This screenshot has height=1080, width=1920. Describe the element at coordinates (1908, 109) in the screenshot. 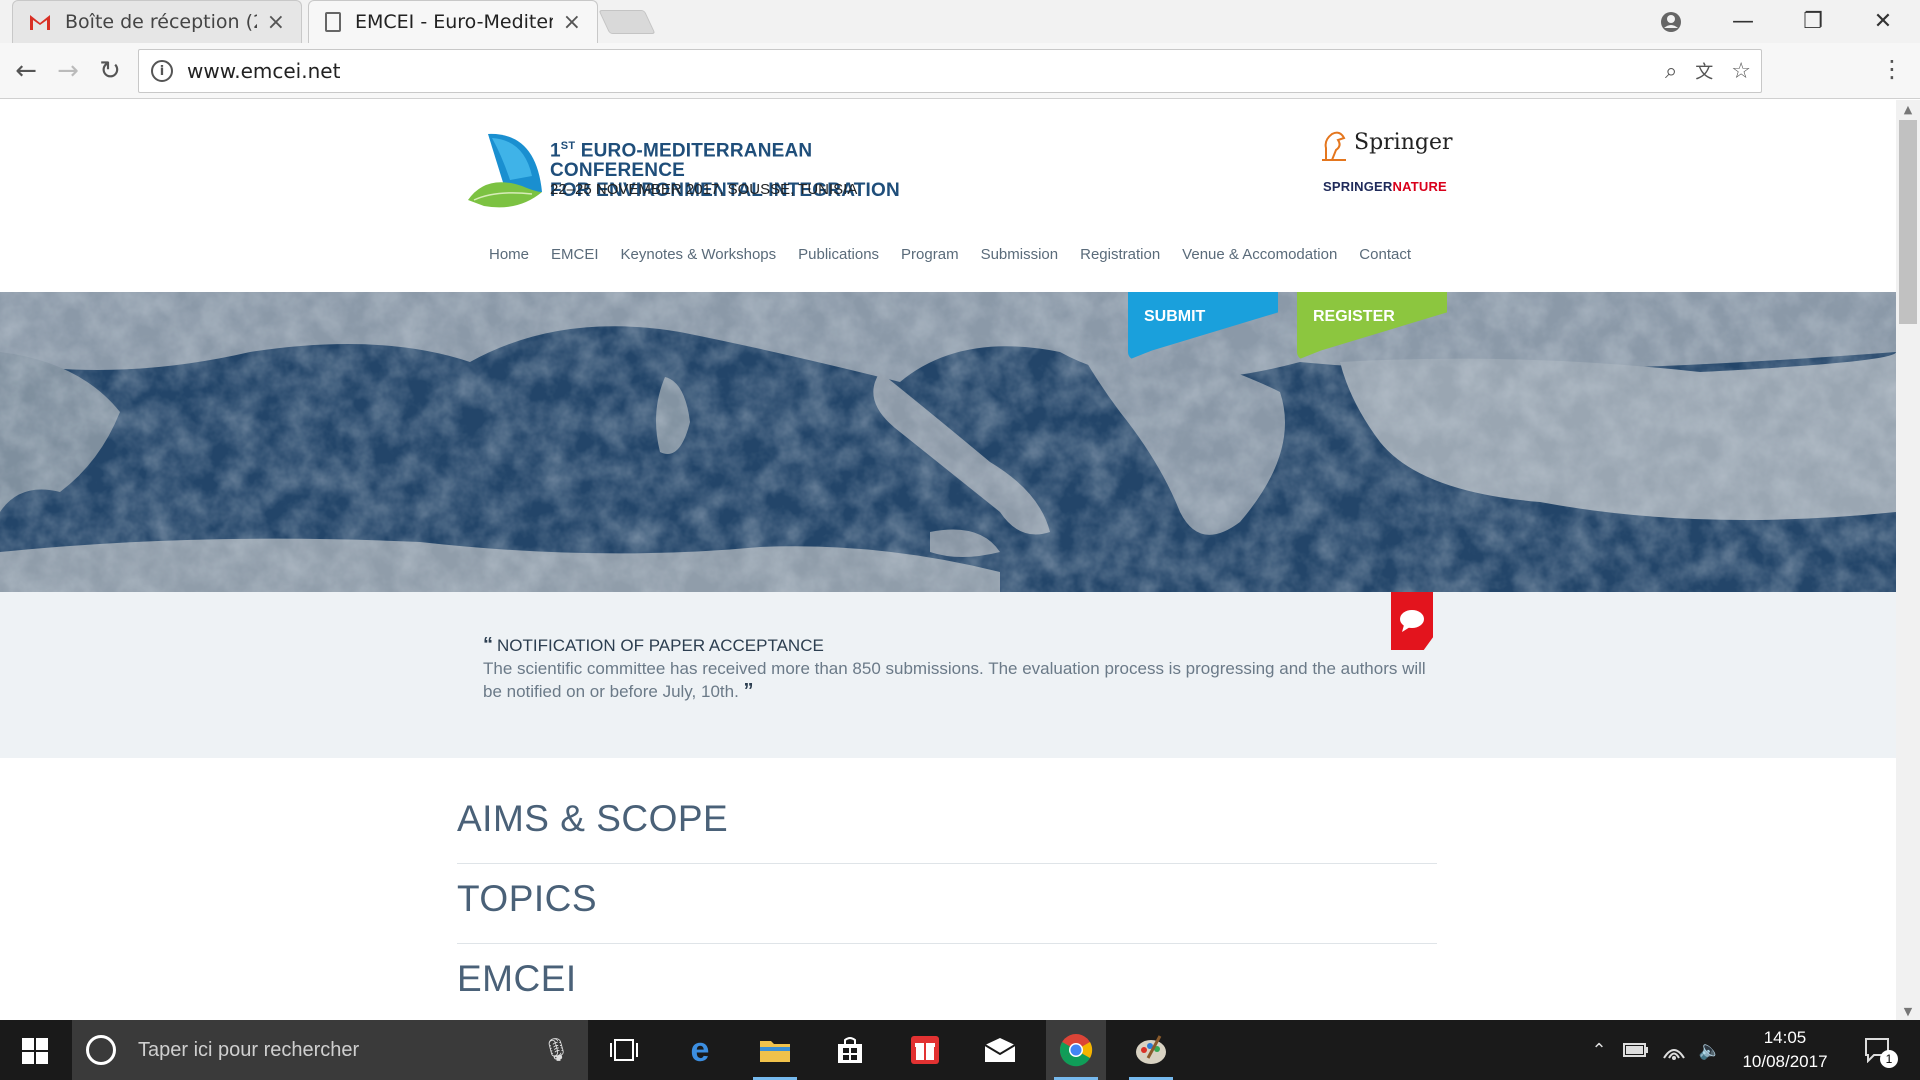

I see `scroll-up-arrow-icon: ▲` at that location.